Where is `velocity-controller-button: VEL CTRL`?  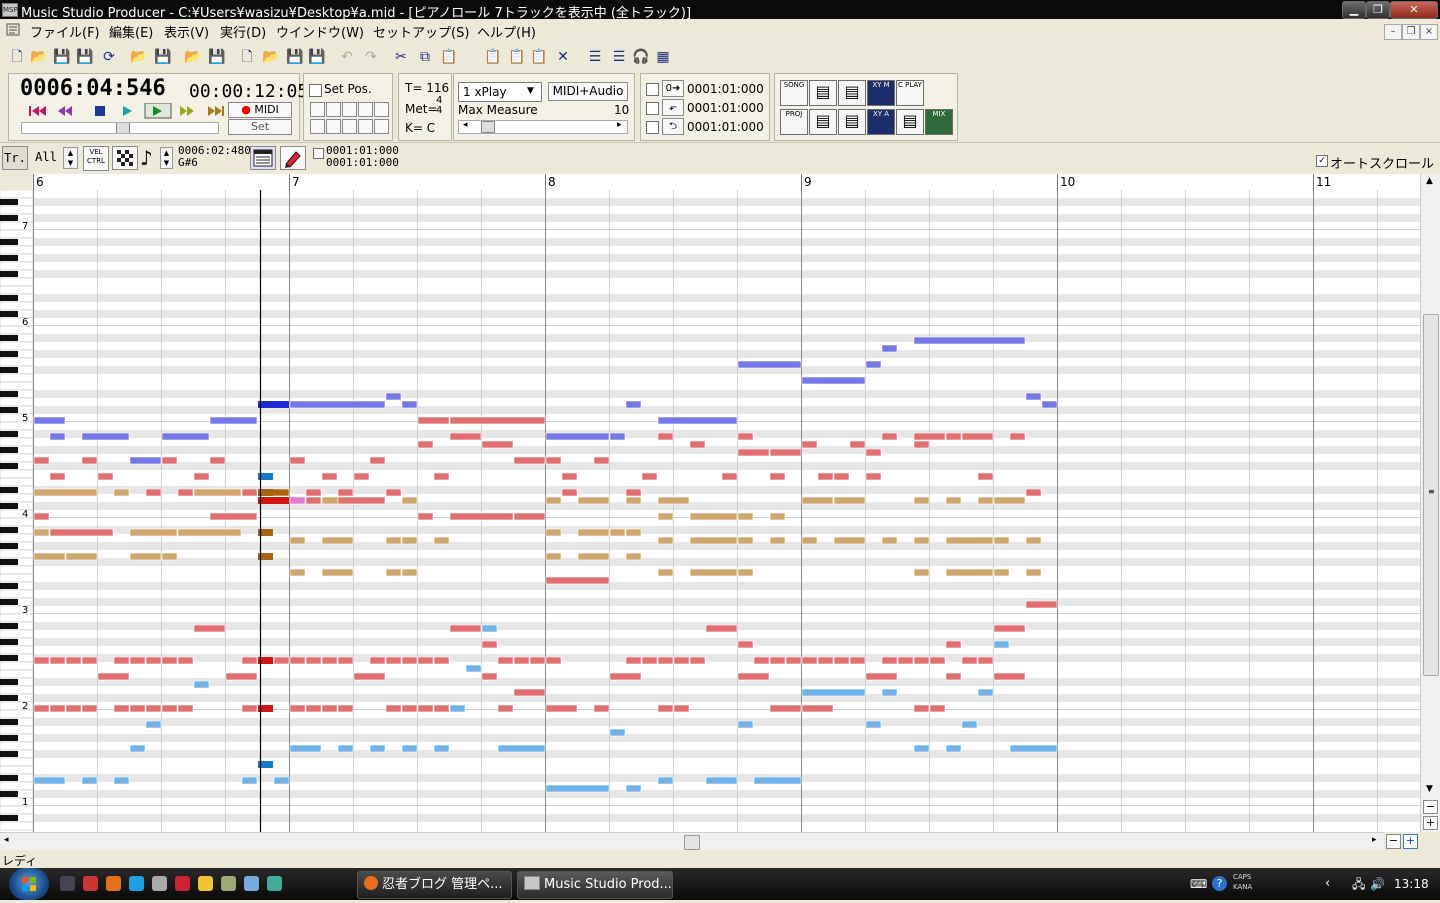 velocity-controller-button: VEL CTRL is located at coordinates (96, 158).